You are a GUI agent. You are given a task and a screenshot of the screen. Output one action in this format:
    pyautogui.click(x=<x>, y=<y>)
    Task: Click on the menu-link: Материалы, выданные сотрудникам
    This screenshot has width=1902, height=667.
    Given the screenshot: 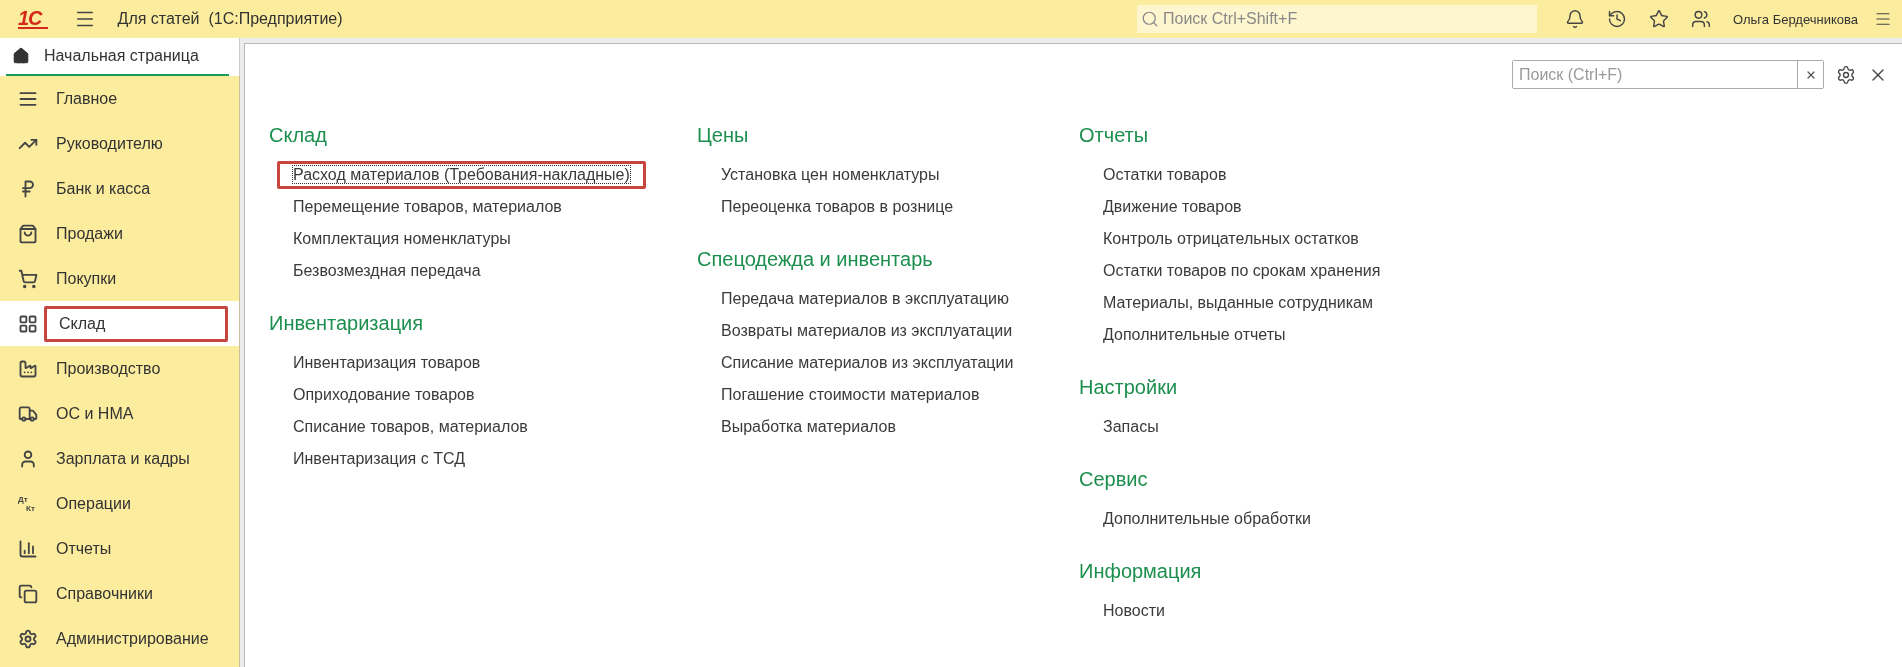 What is the action you would take?
    pyautogui.click(x=1238, y=303)
    